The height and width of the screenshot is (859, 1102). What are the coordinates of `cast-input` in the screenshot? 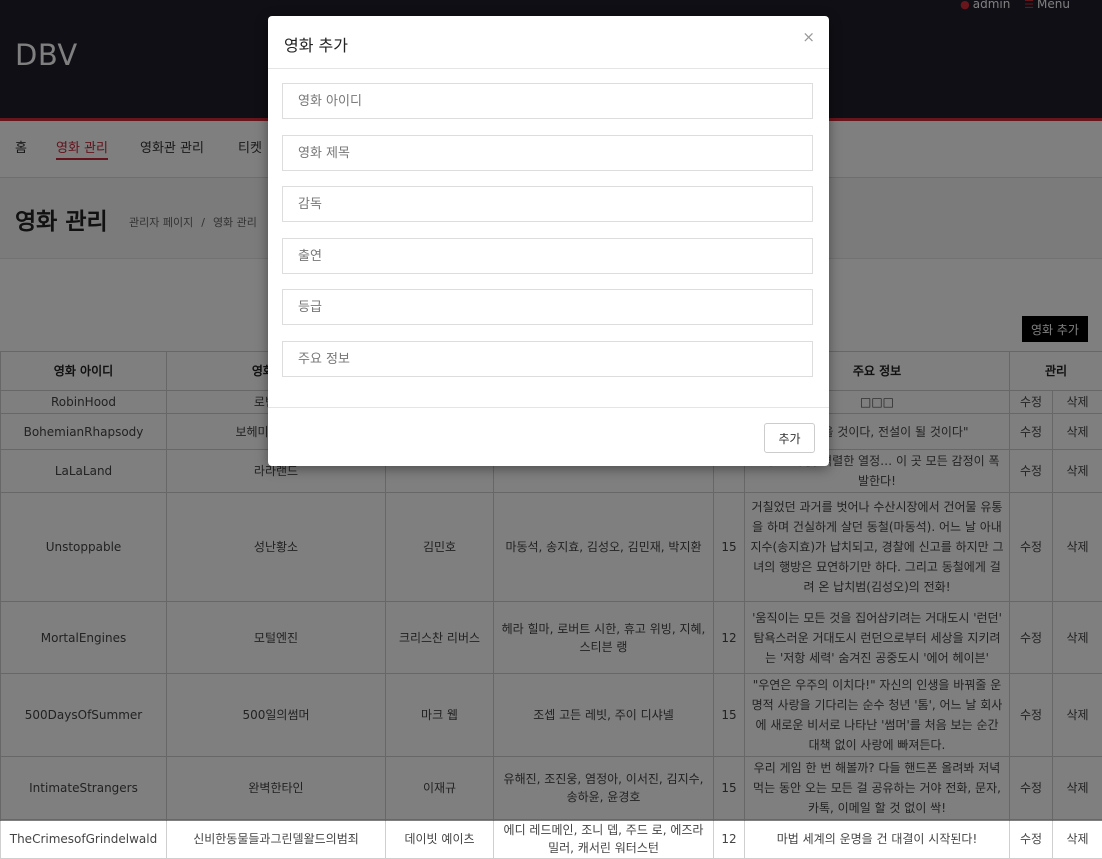 It's located at (547, 256).